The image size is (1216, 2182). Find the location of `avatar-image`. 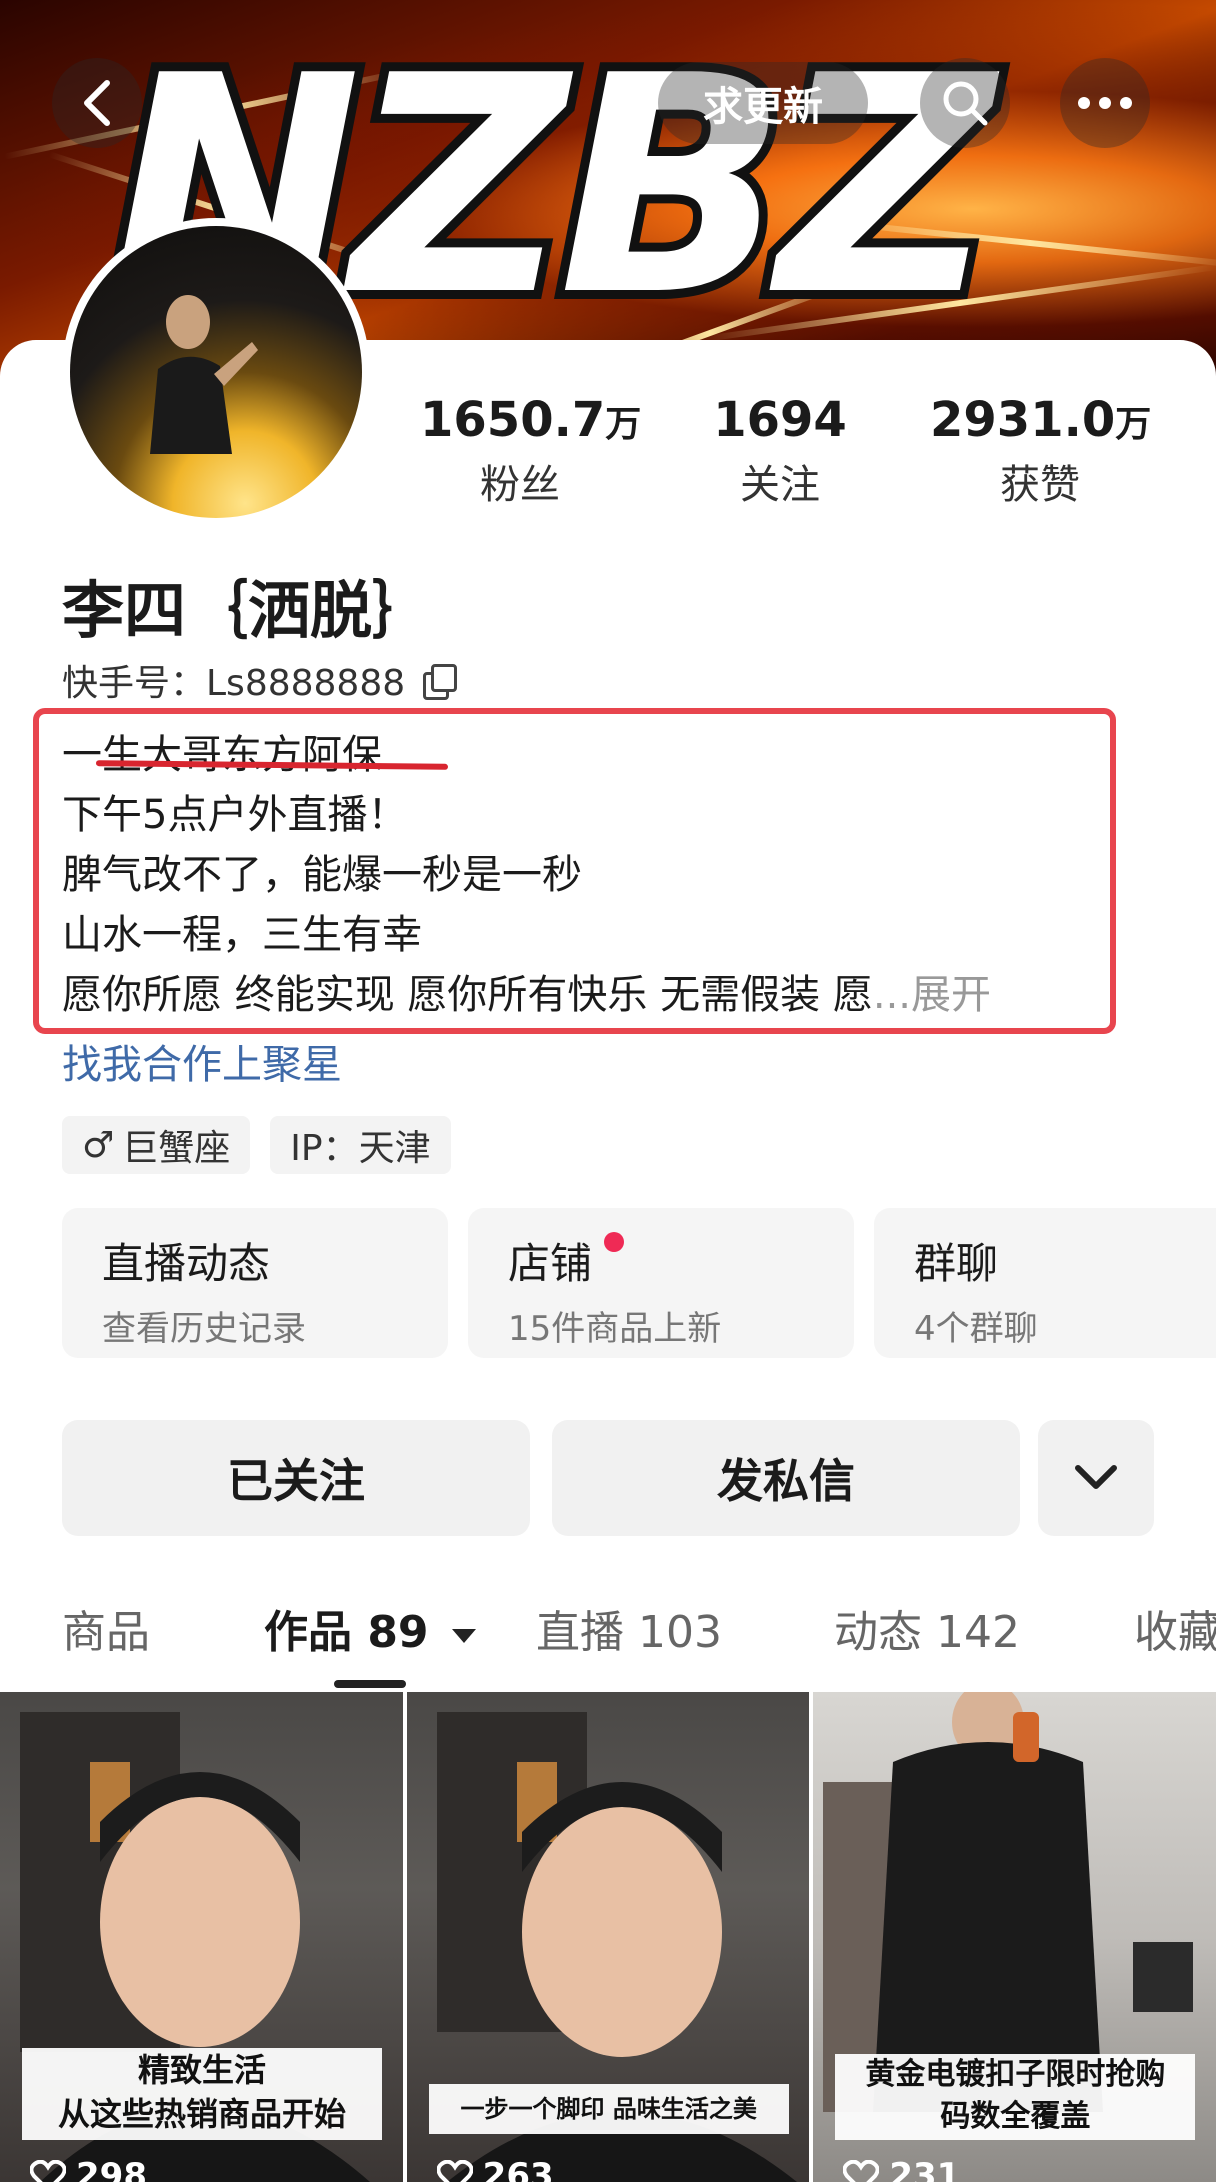

avatar-image is located at coordinates (216, 372).